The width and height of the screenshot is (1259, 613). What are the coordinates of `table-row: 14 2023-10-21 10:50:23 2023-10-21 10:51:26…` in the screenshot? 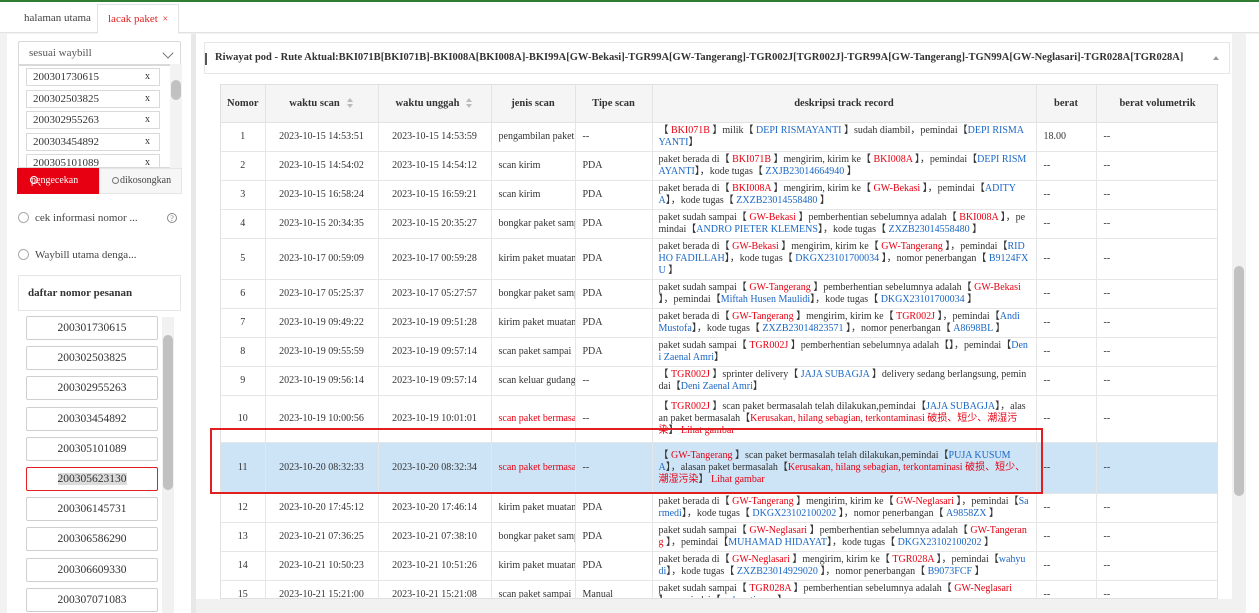 It's located at (719, 566).